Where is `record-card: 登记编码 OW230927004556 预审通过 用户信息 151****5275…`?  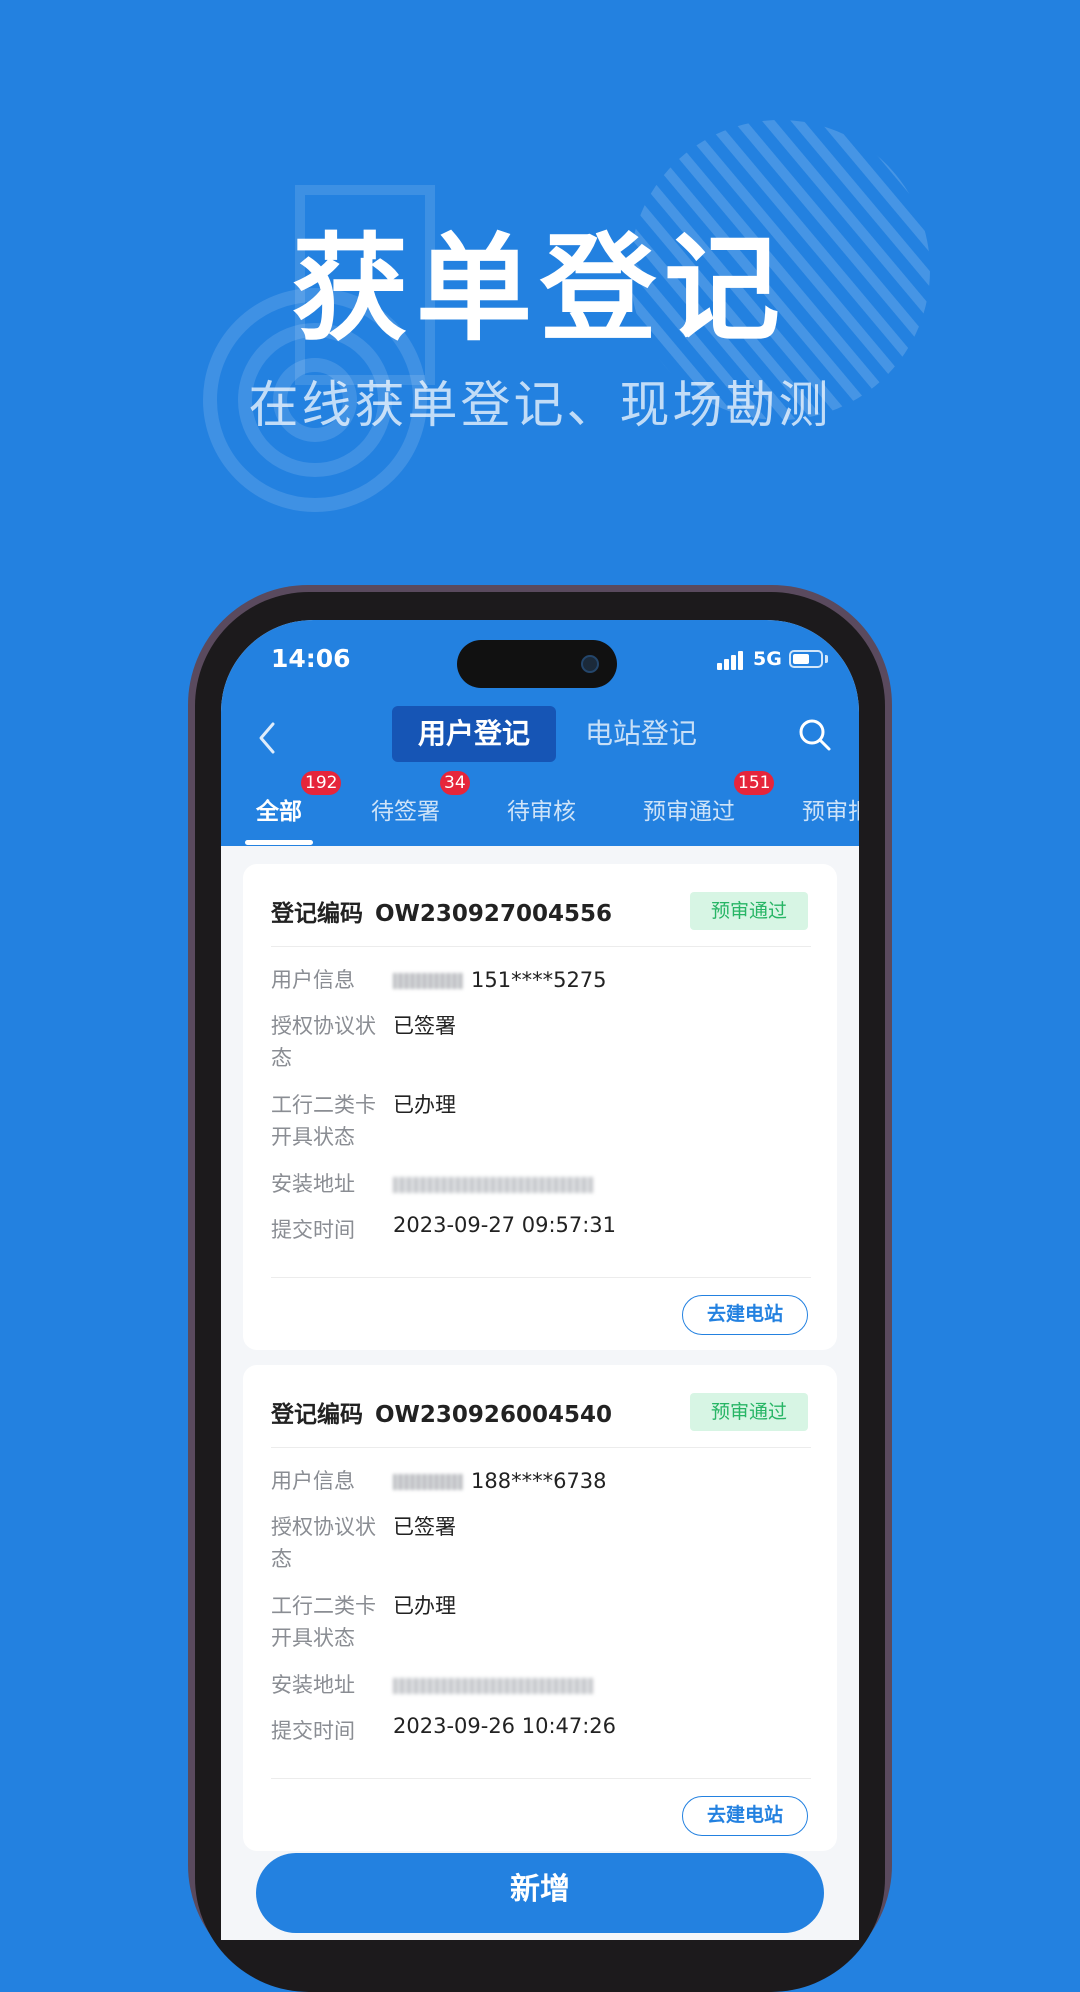
record-card: 登记编码 OW230927004556 预审通过 用户信息 151****5275… is located at coordinates (540, 1107).